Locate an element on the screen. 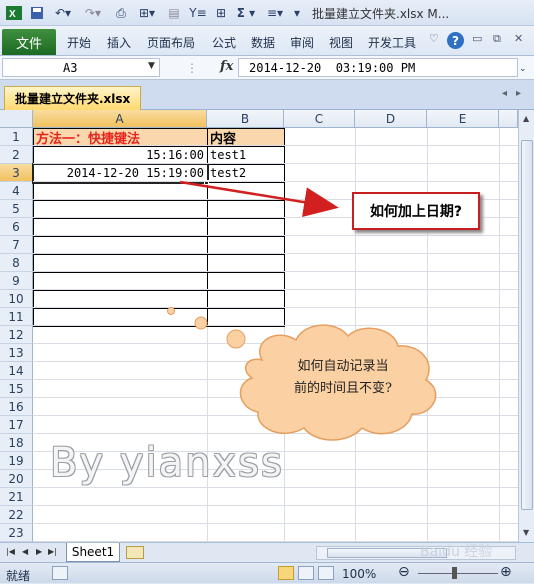 This screenshot has width=534, height=584. author-watermark: By yianxss is located at coordinates (167, 463).